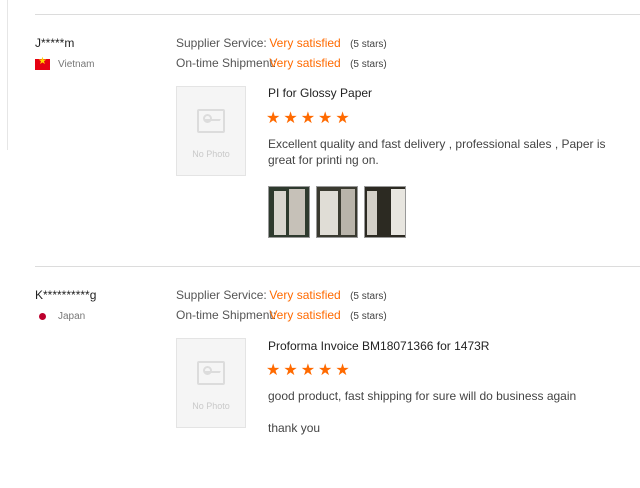  What do you see at coordinates (72, 316) in the screenshot?
I see `country-name: Japan` at bounding box center [72, 316].